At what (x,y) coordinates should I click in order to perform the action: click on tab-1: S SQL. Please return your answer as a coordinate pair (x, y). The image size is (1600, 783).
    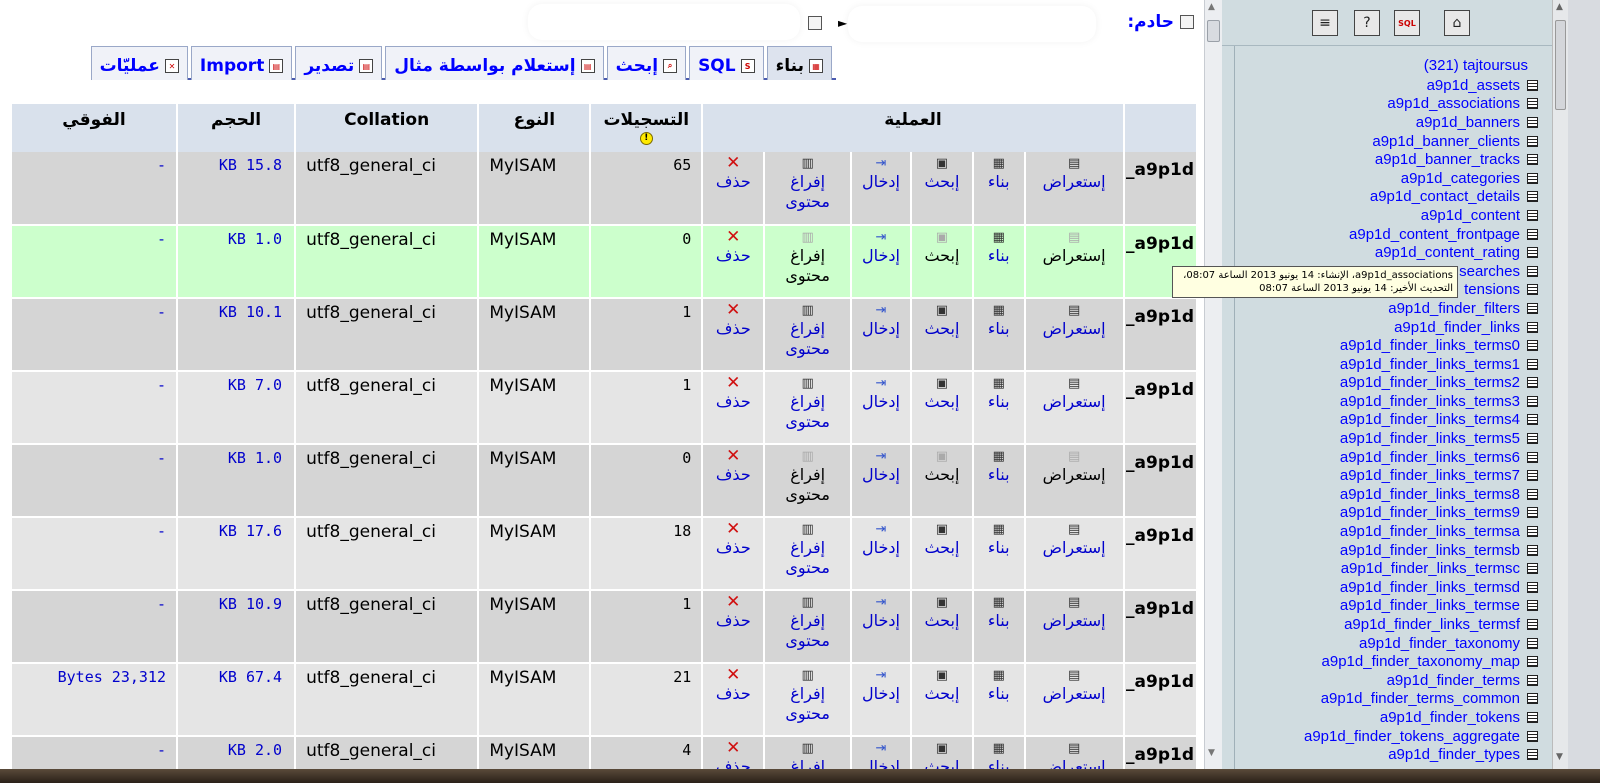
    Looking at the image, I should click on (726, 63).